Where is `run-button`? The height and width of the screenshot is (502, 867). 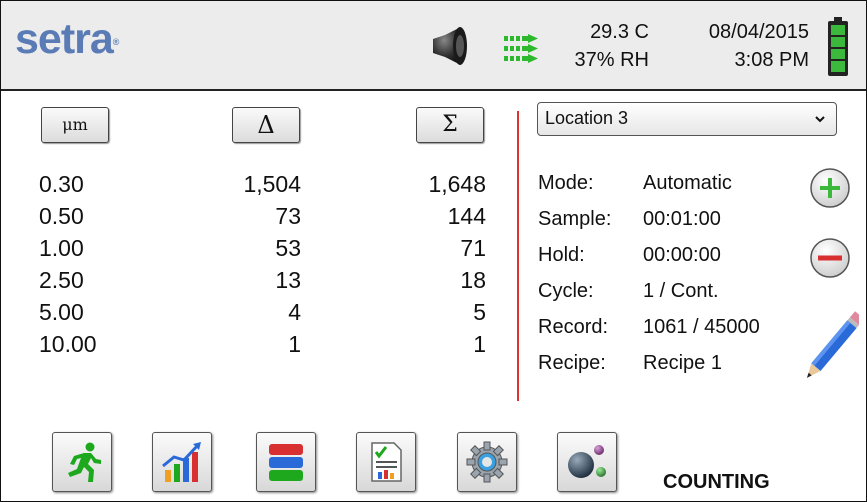
run-button is located at coordinates (82, 462).